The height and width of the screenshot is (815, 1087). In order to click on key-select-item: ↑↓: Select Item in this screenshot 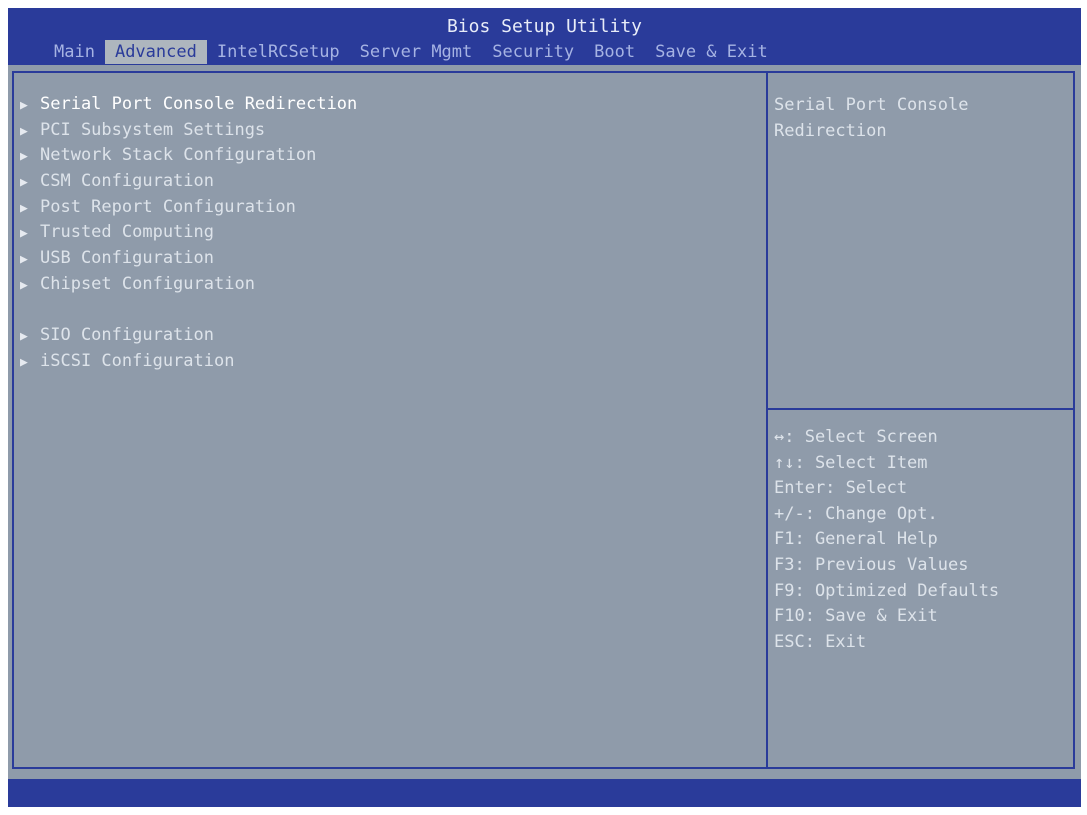, I will do `click(851, 462)`.